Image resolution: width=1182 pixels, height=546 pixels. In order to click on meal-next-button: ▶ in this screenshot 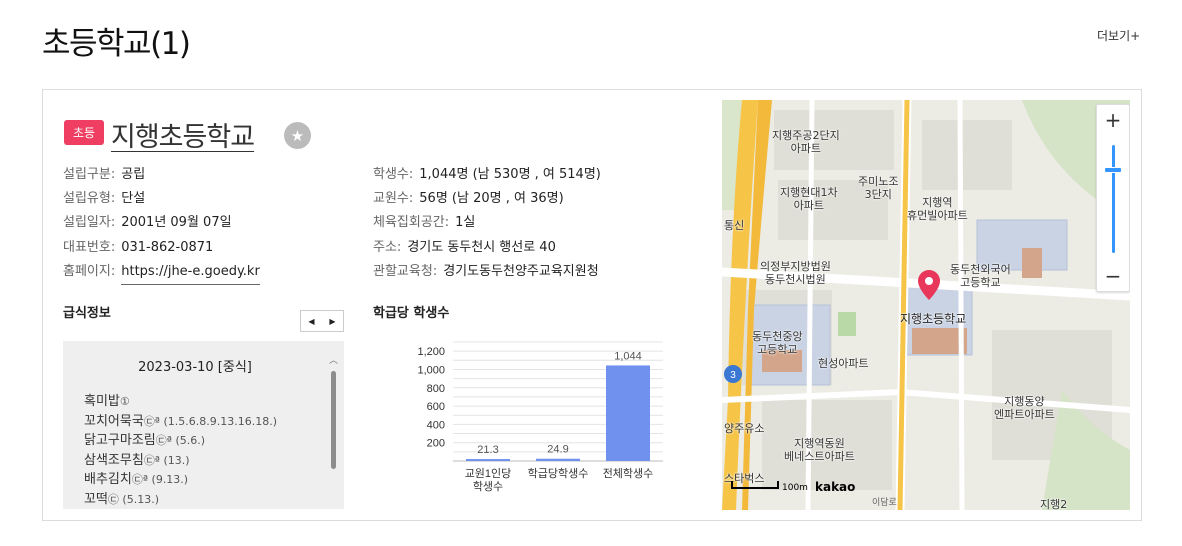, I will do `click(332, 321)`.